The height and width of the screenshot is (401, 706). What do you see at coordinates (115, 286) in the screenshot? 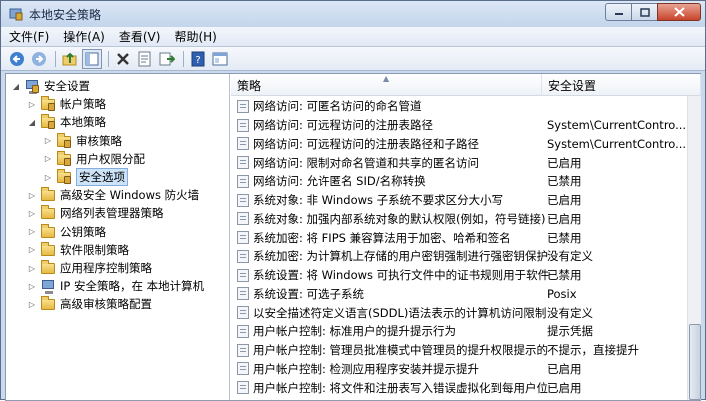
I see `tree-item: ▷ IP 安全策略，在 本地计算机` at bounding box center [115, 286].